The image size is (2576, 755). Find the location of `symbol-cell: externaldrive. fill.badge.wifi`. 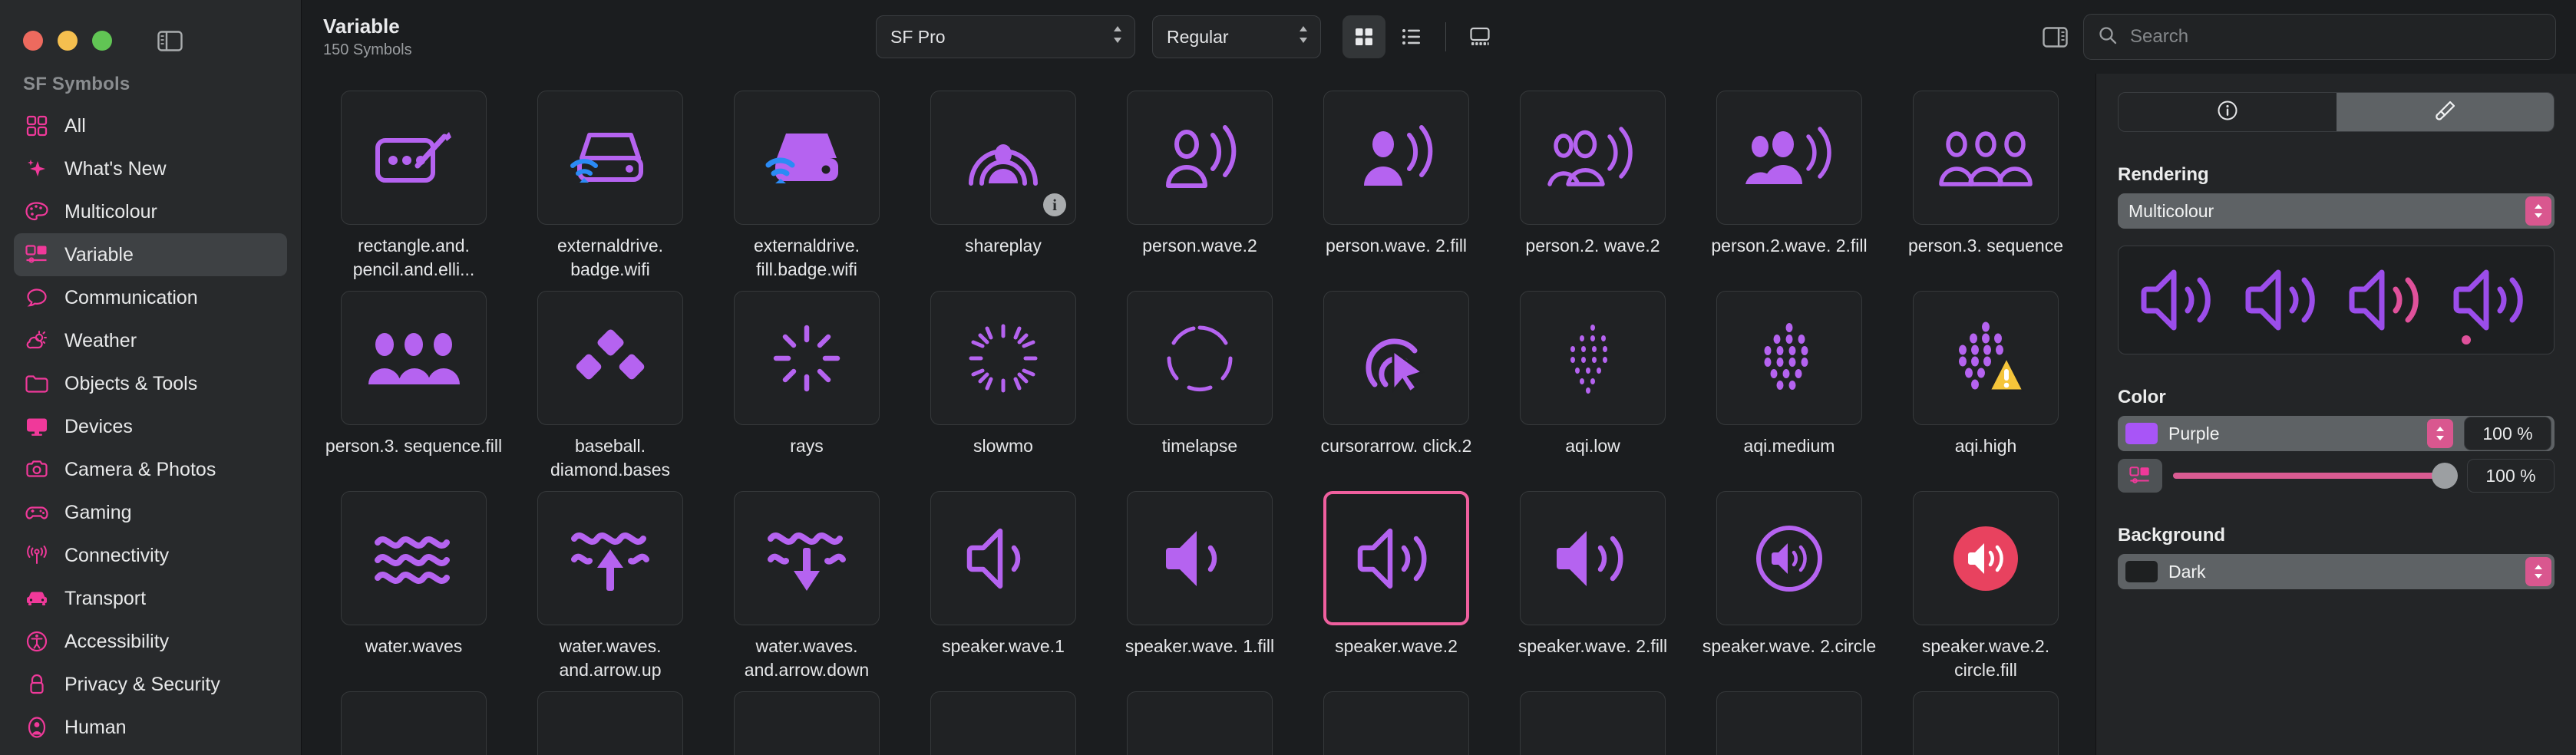

symbol-cell: externaldrive. fill.badge.wifi is located at coordinates (806, 181).